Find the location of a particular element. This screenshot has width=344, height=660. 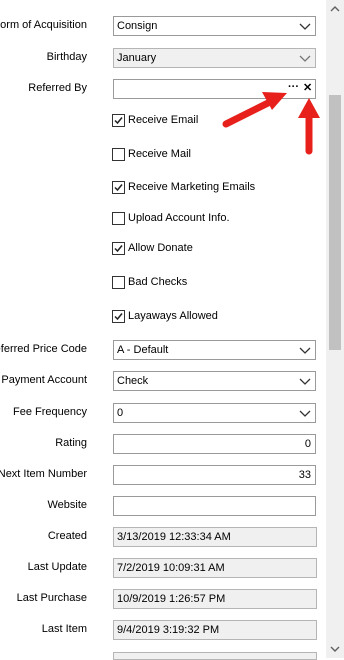

arrow-pointing-to-browse-icon is located at coordinates (254, 110).